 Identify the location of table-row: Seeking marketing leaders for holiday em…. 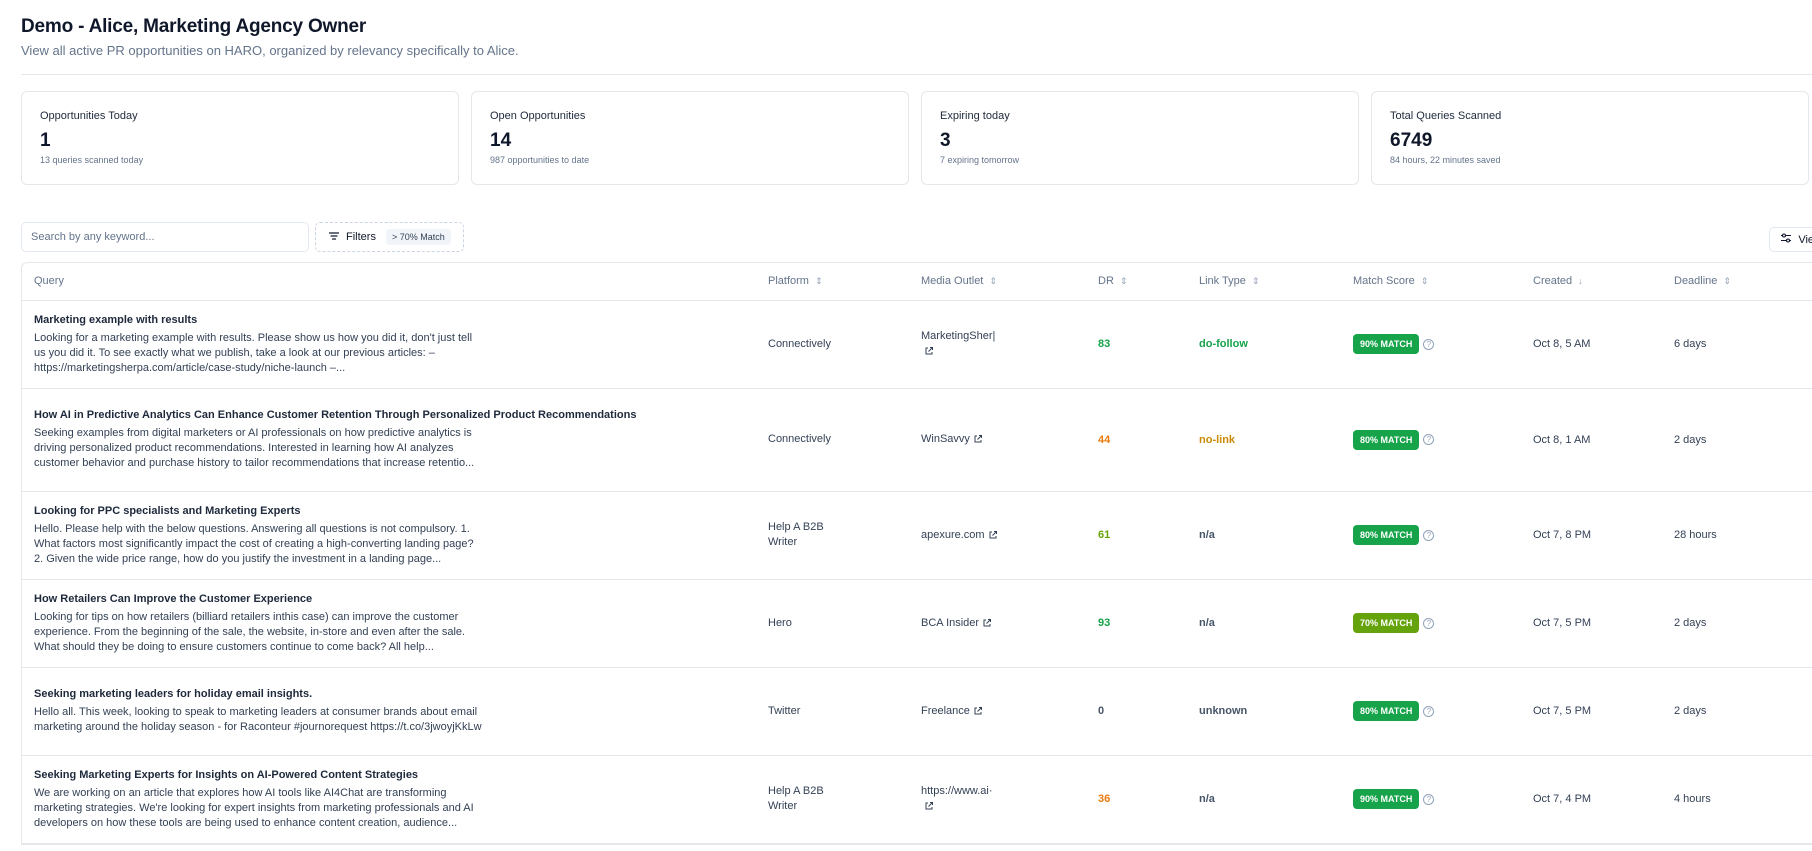
(917, 711).